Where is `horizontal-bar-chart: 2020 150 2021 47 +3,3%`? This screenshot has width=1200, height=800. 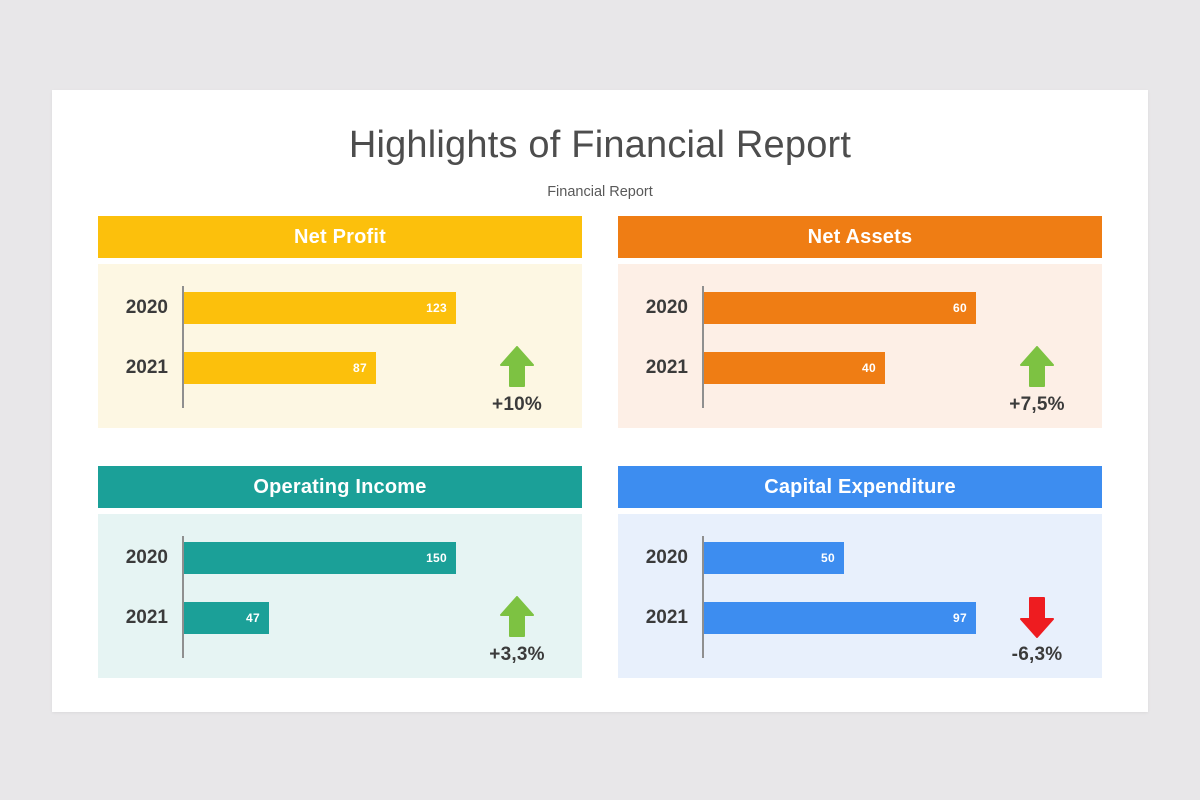
horizontal-bar-chart: 2020 150 2021 47 +3,3% is located at coordinates (340, 596).